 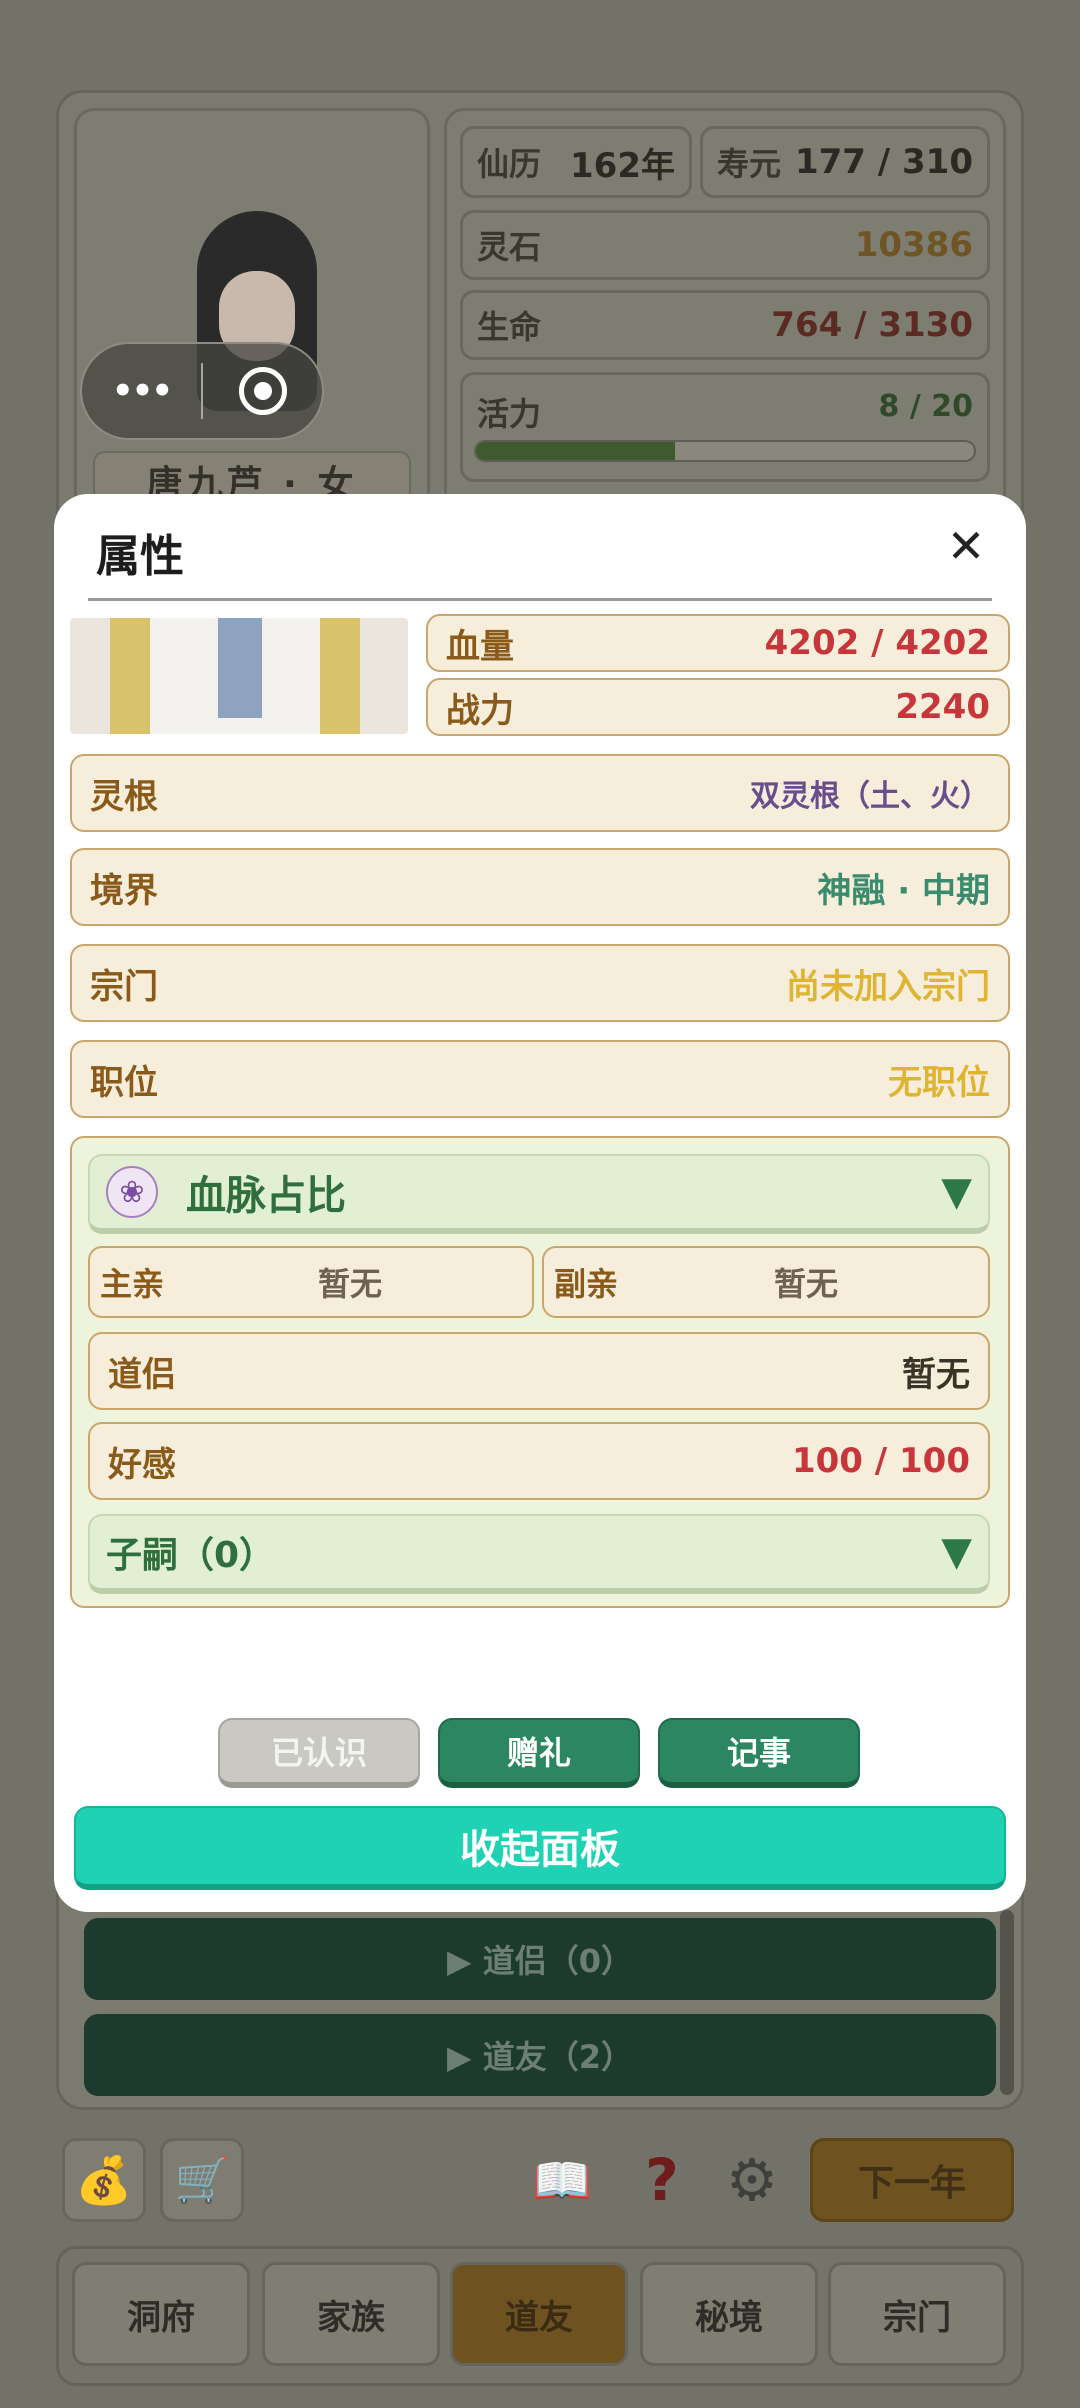 I want to click on spirit-root-label: 灵根, so click(x=124, y=796).